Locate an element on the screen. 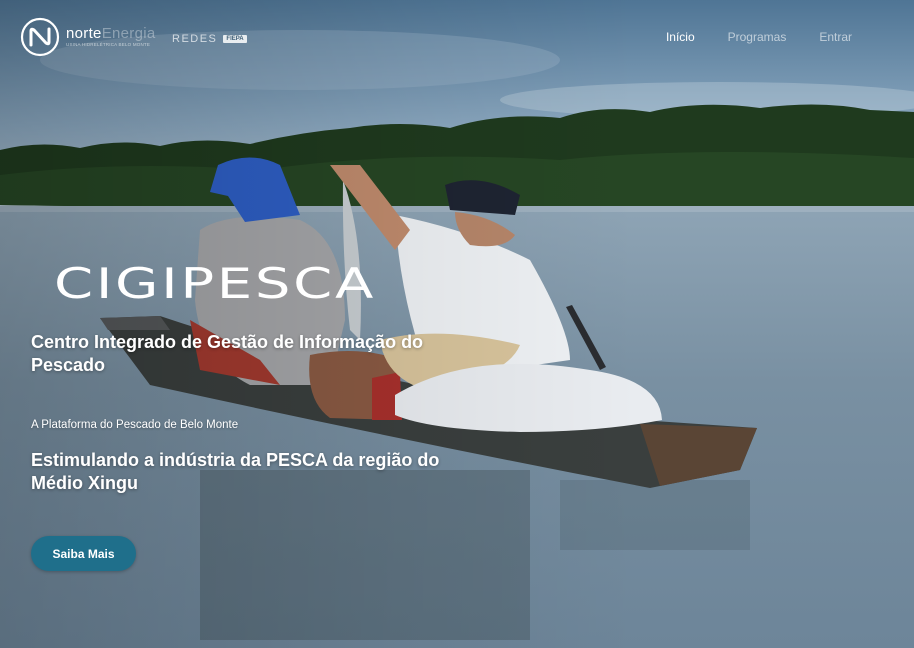 The image size is (914, 648). brand-subtitle: USINA HIDRELÉTRICA BELO MONTE is located at coordinates (108, 45).